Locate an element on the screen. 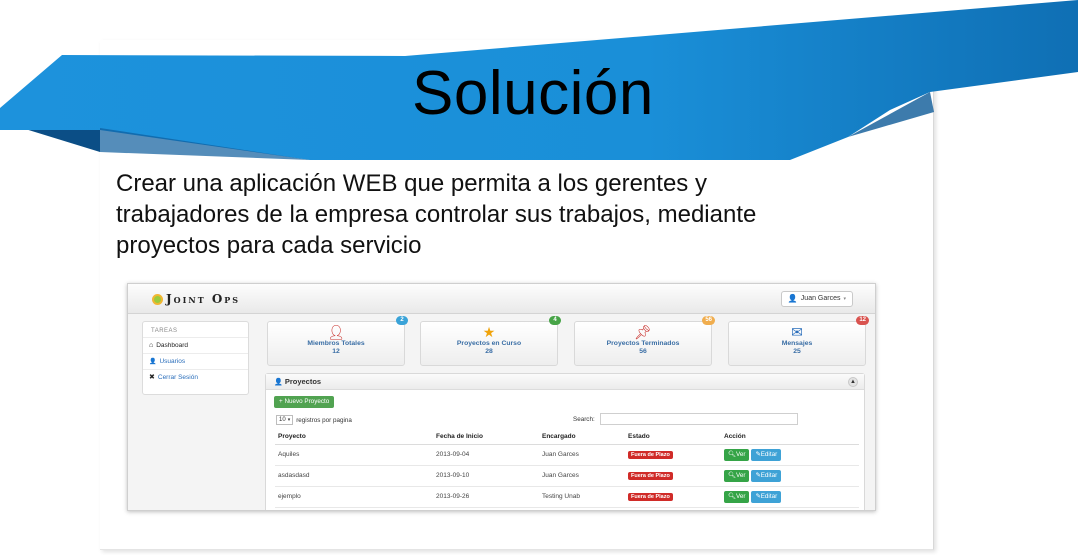 This screenshot has width=1078, height=555. stat-badge: 4 is located at coordinates (555, 320).